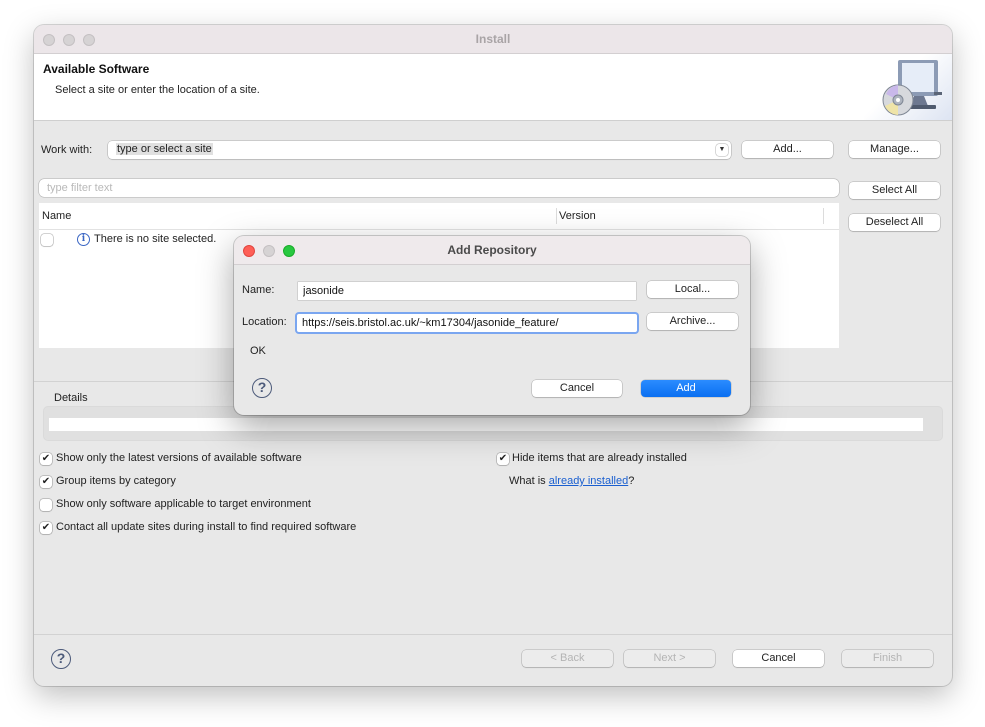 This screenshot has height=727, width=985. Describe the element at coordinates (264, 322) in the screenshot. I see `location-label: Location:` at that location.